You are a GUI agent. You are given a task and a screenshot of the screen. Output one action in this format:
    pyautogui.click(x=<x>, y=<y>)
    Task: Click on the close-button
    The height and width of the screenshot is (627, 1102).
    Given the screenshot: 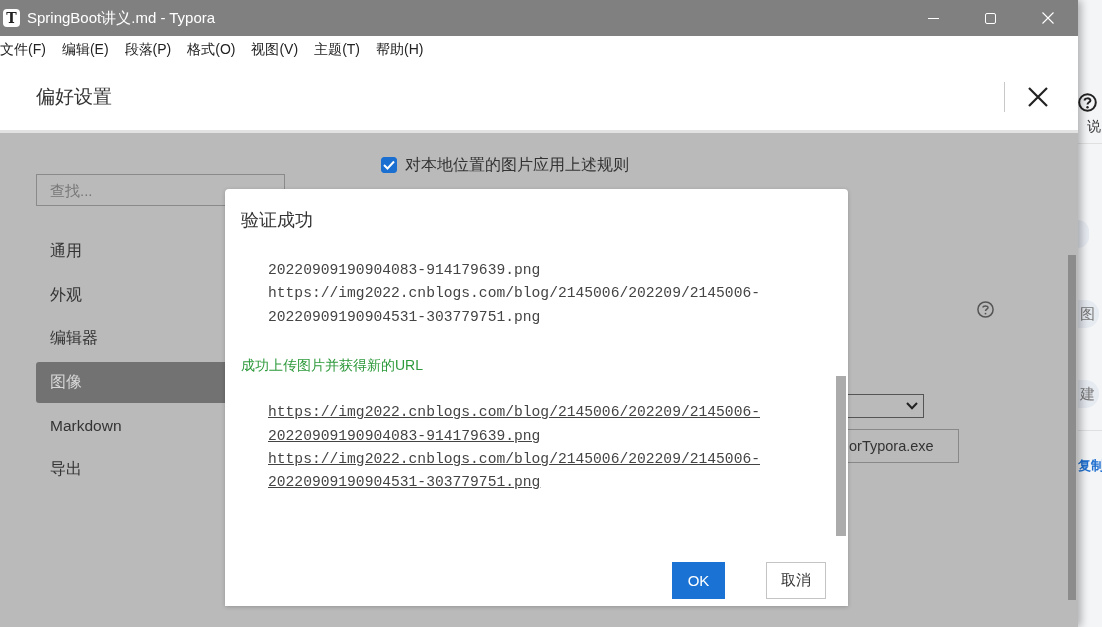 What is the action you would take?
    pyautogui.click(x=1038, y=97)
    